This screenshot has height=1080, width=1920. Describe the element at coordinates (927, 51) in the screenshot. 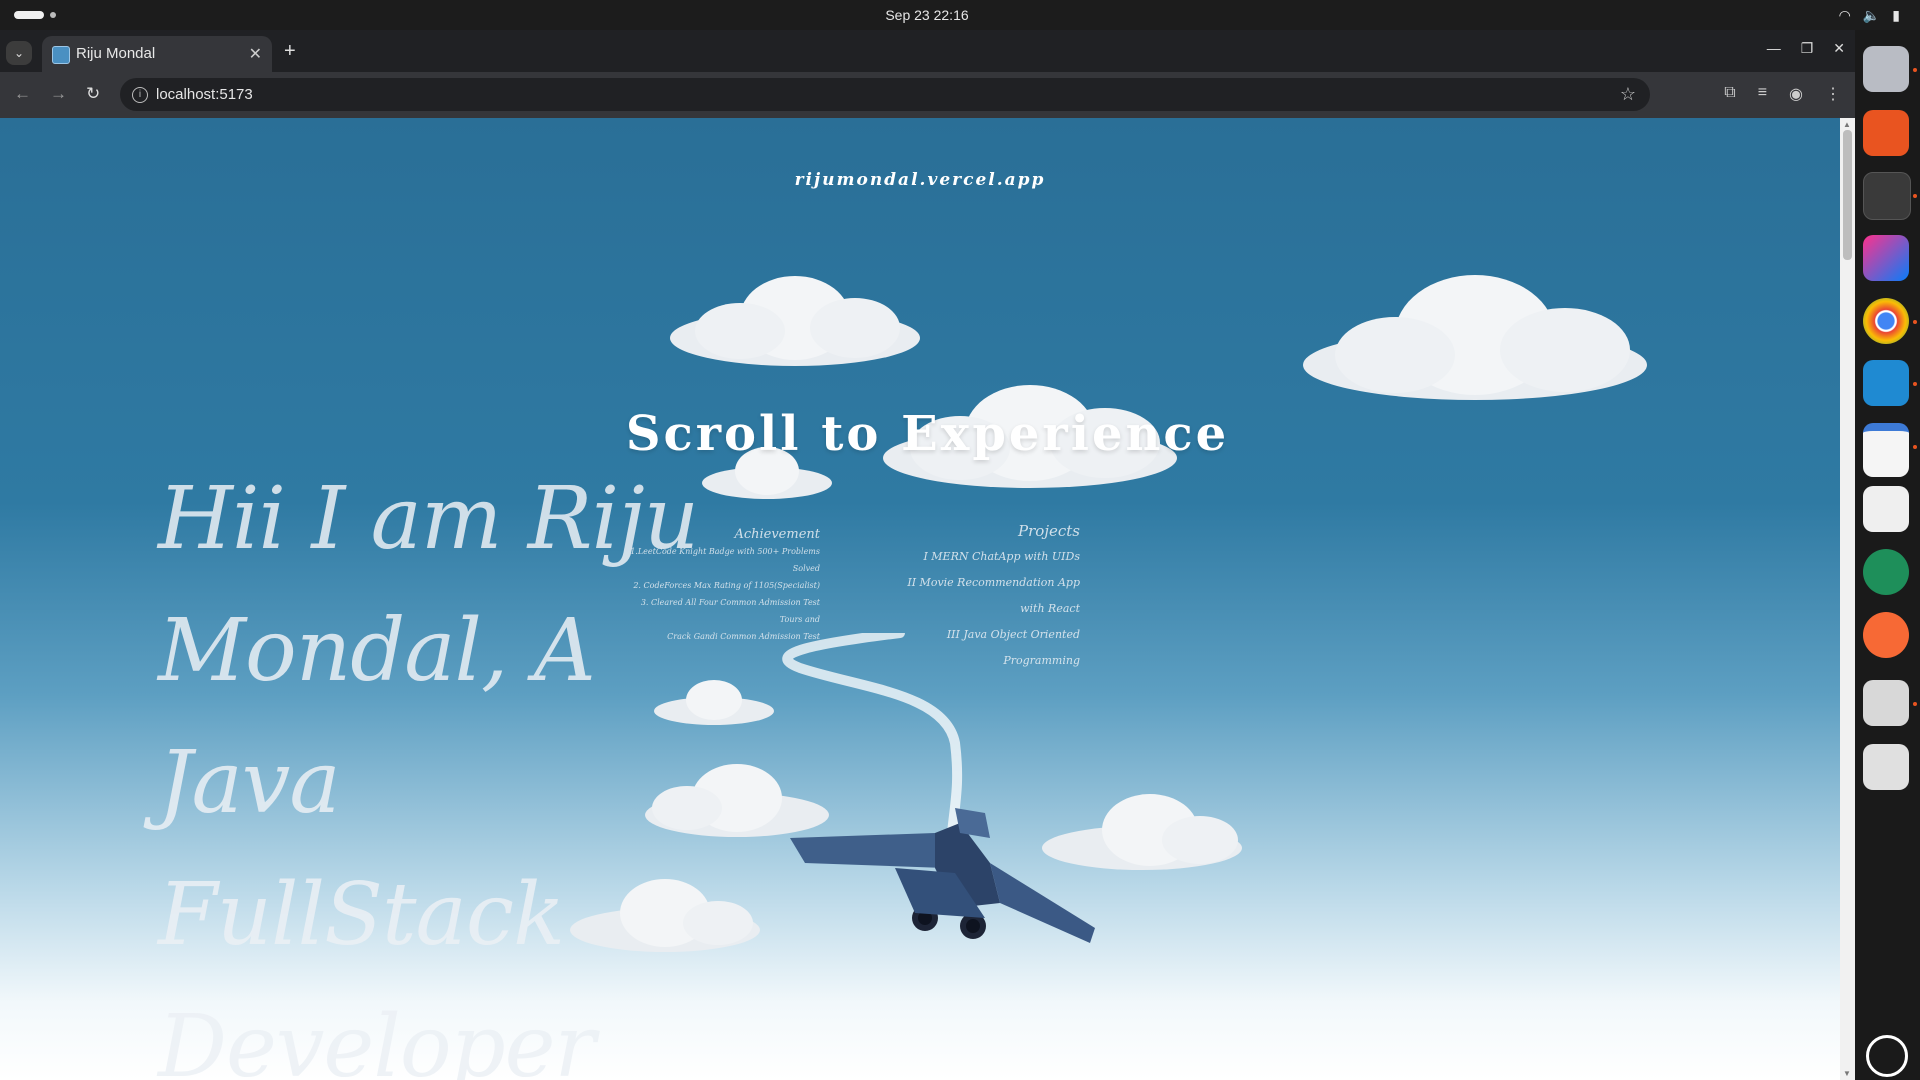

I see `tab-strip: ⌄ Riju Mondal ✕ + — ❐ ✕` at that location.